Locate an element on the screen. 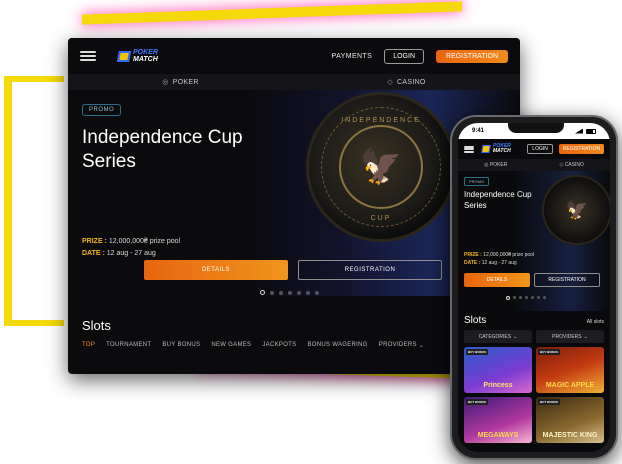  menu-icon is located at coordinates (88, 56).